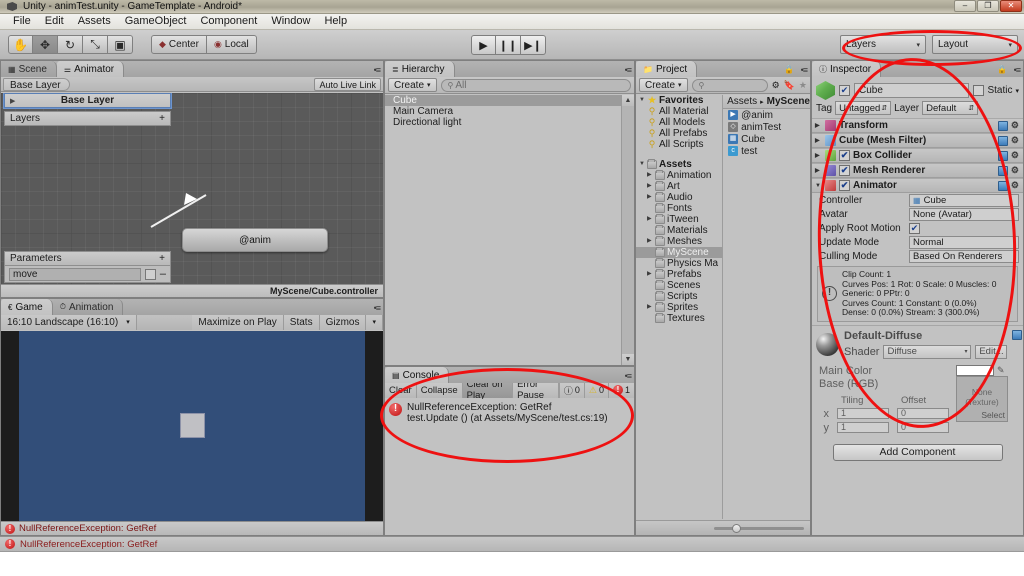  What do you see at coordinates (923, 413) in the screenshot?
I see `offset-x-input: 0` at bounding box center [923, 413].